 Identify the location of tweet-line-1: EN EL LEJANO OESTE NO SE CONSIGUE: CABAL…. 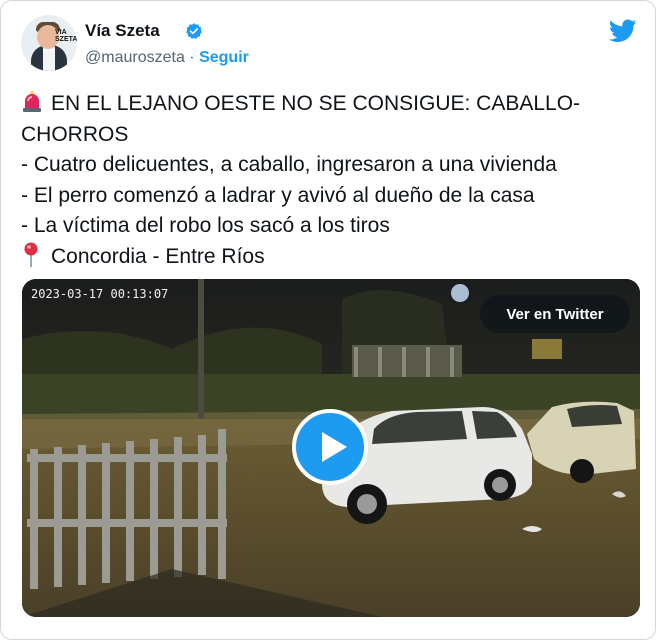
(331, 104).